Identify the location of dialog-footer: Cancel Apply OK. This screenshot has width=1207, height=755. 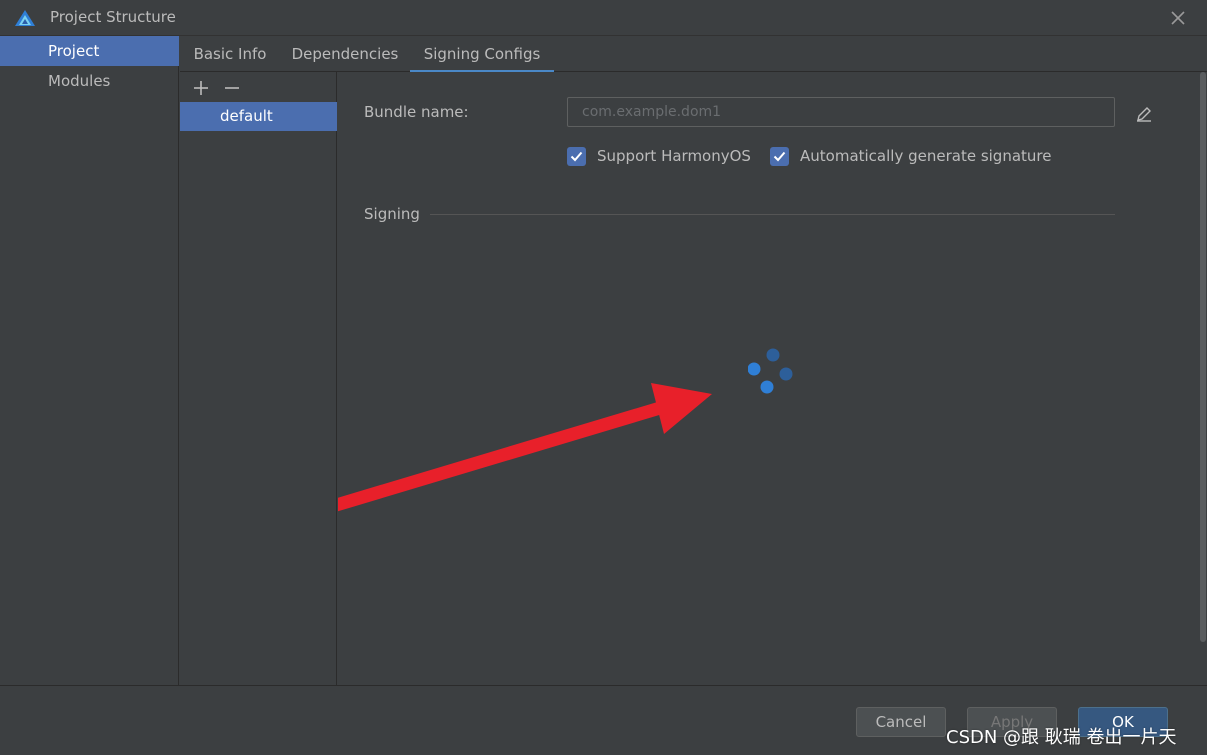
(603, 720).